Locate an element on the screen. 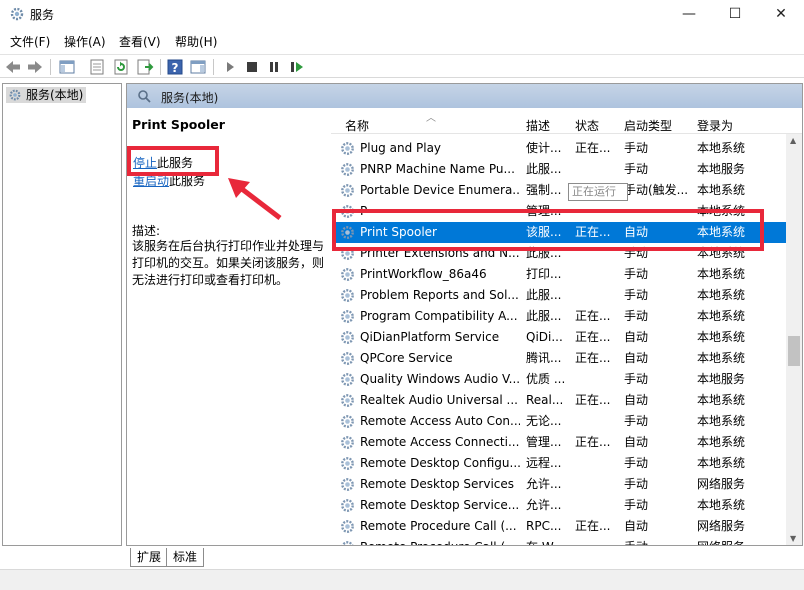  maximize-button: ☐ is located at coordinates (735, 14).